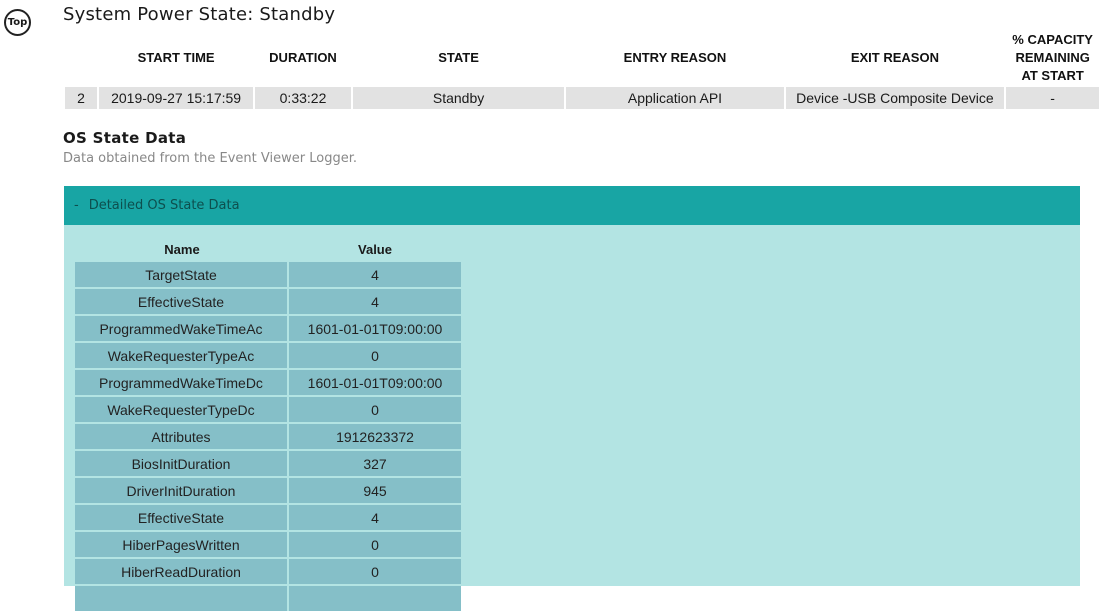  What do you see at coordinates (176, 97) in the screenshot?
I see `row-start-time: 2019-09-27 15:17:59` at bounding box center [176, 97].